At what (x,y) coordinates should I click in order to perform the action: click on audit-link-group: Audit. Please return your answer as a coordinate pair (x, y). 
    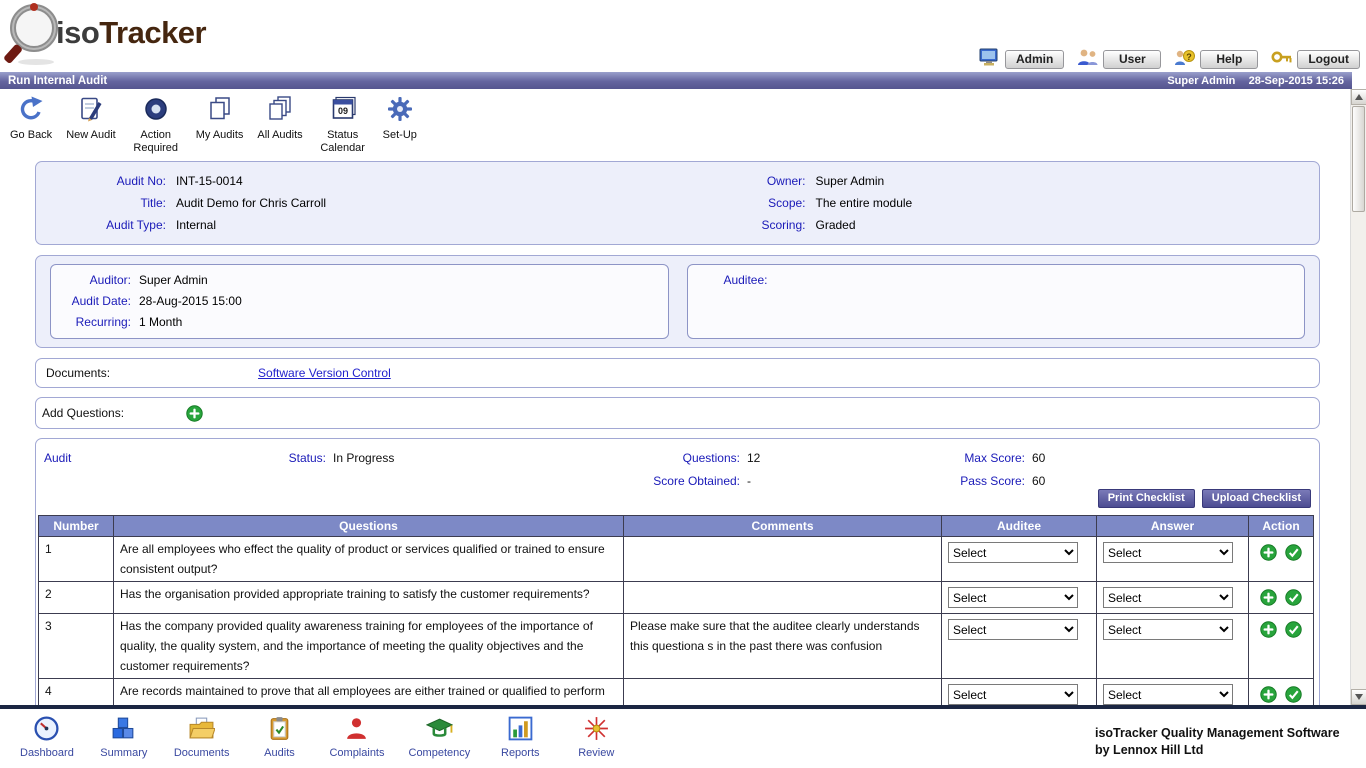
    Looking at the image, I should click on (61, 458).